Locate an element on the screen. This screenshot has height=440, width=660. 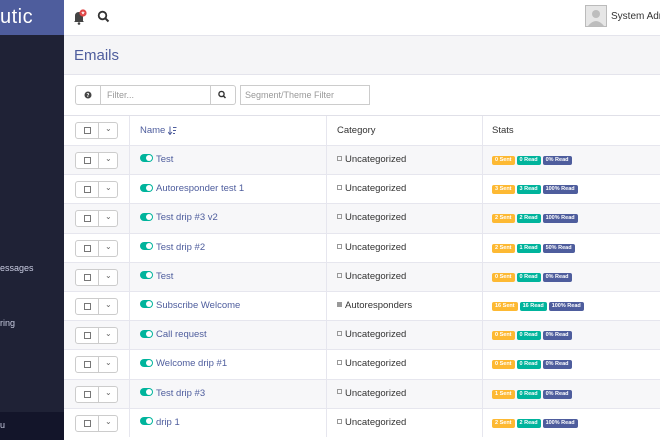
divider is located at coordinates (98, 219).